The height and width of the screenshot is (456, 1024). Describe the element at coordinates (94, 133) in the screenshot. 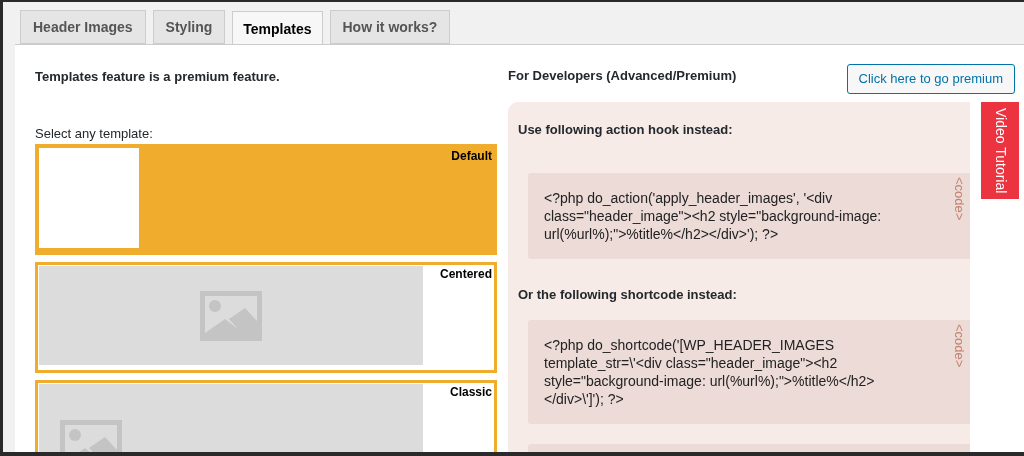

I see `select-label: Select any template:` at that location.